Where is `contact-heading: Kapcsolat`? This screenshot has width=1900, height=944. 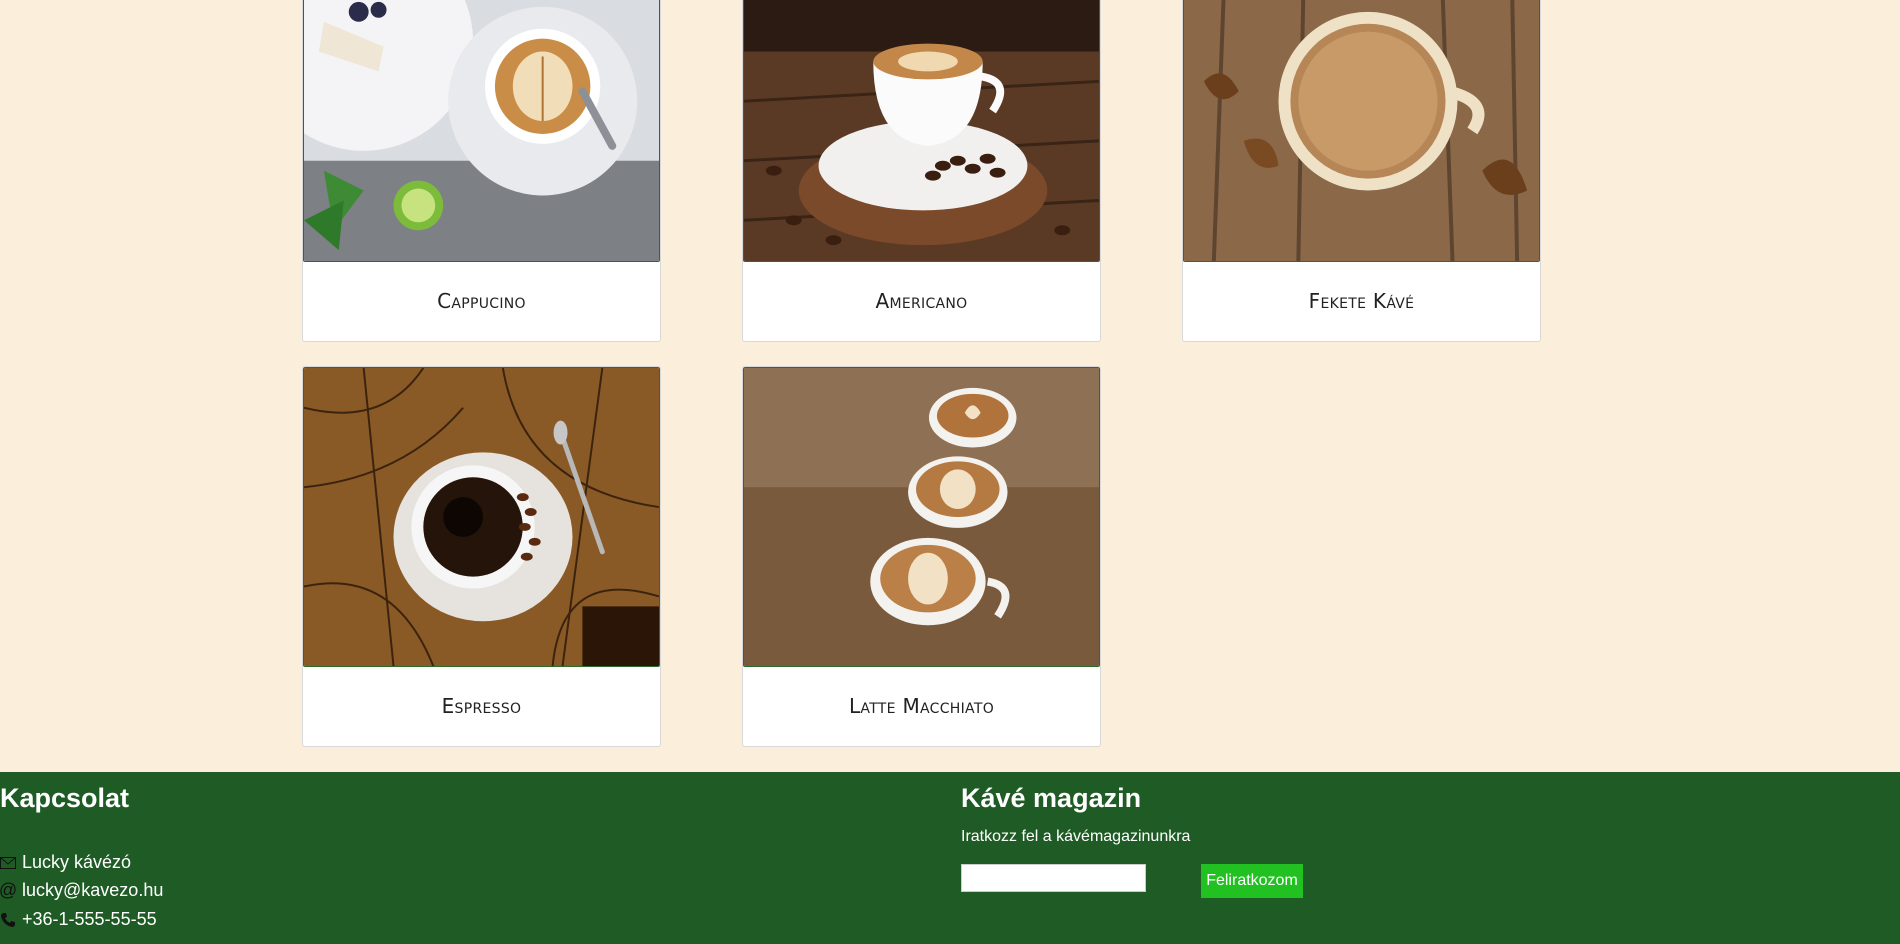 contact-heading: Kapcsolat is located at coordinates (65, 798).